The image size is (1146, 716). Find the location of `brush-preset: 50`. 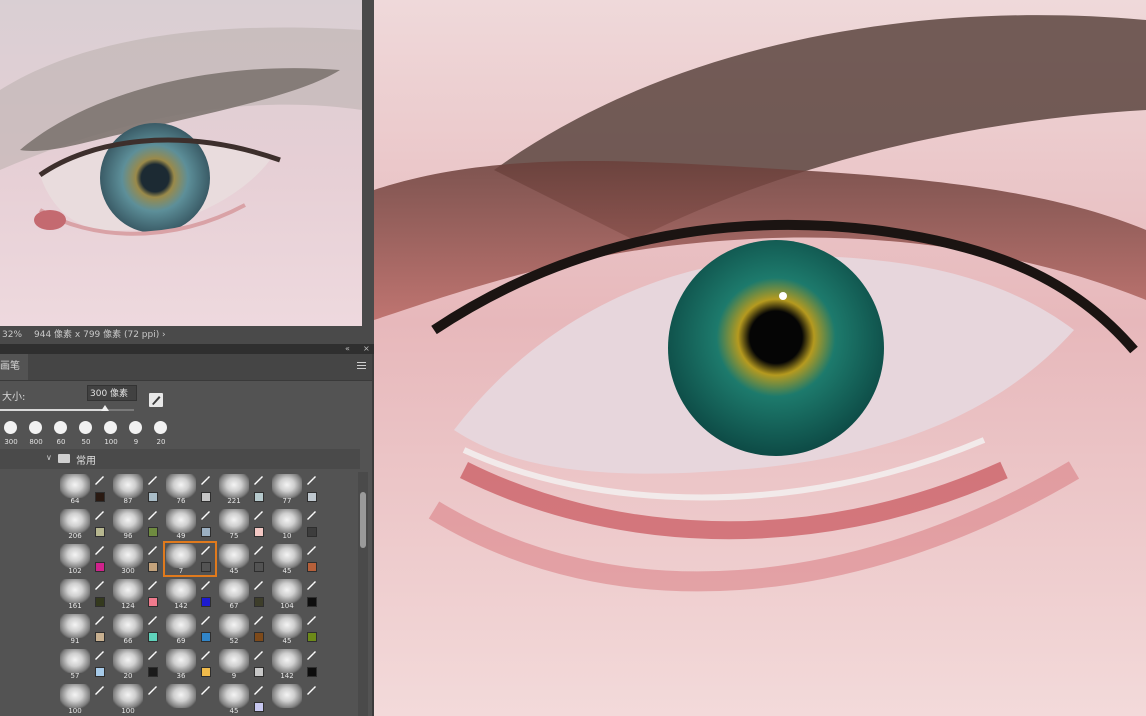

brush-preset: 50 is located at coordinates (86, 432).